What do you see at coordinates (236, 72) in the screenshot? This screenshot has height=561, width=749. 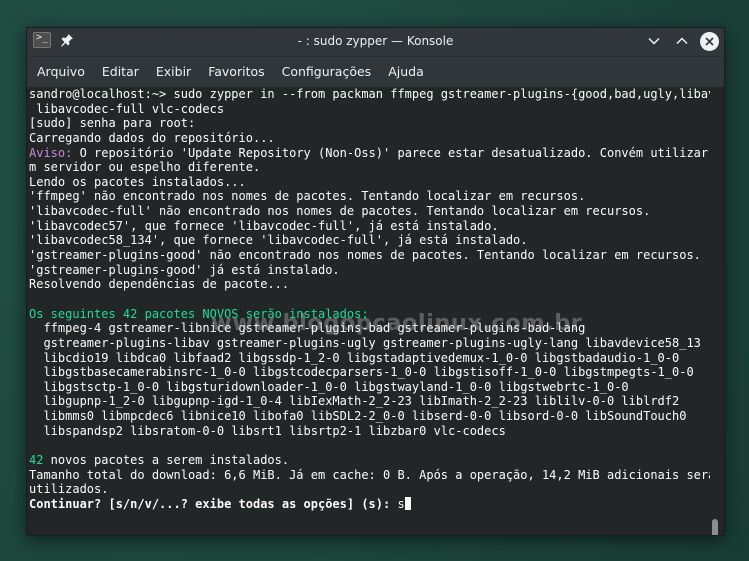 I see `menu-item-favoritos: Favoritos` at bounding box center [236, 72].